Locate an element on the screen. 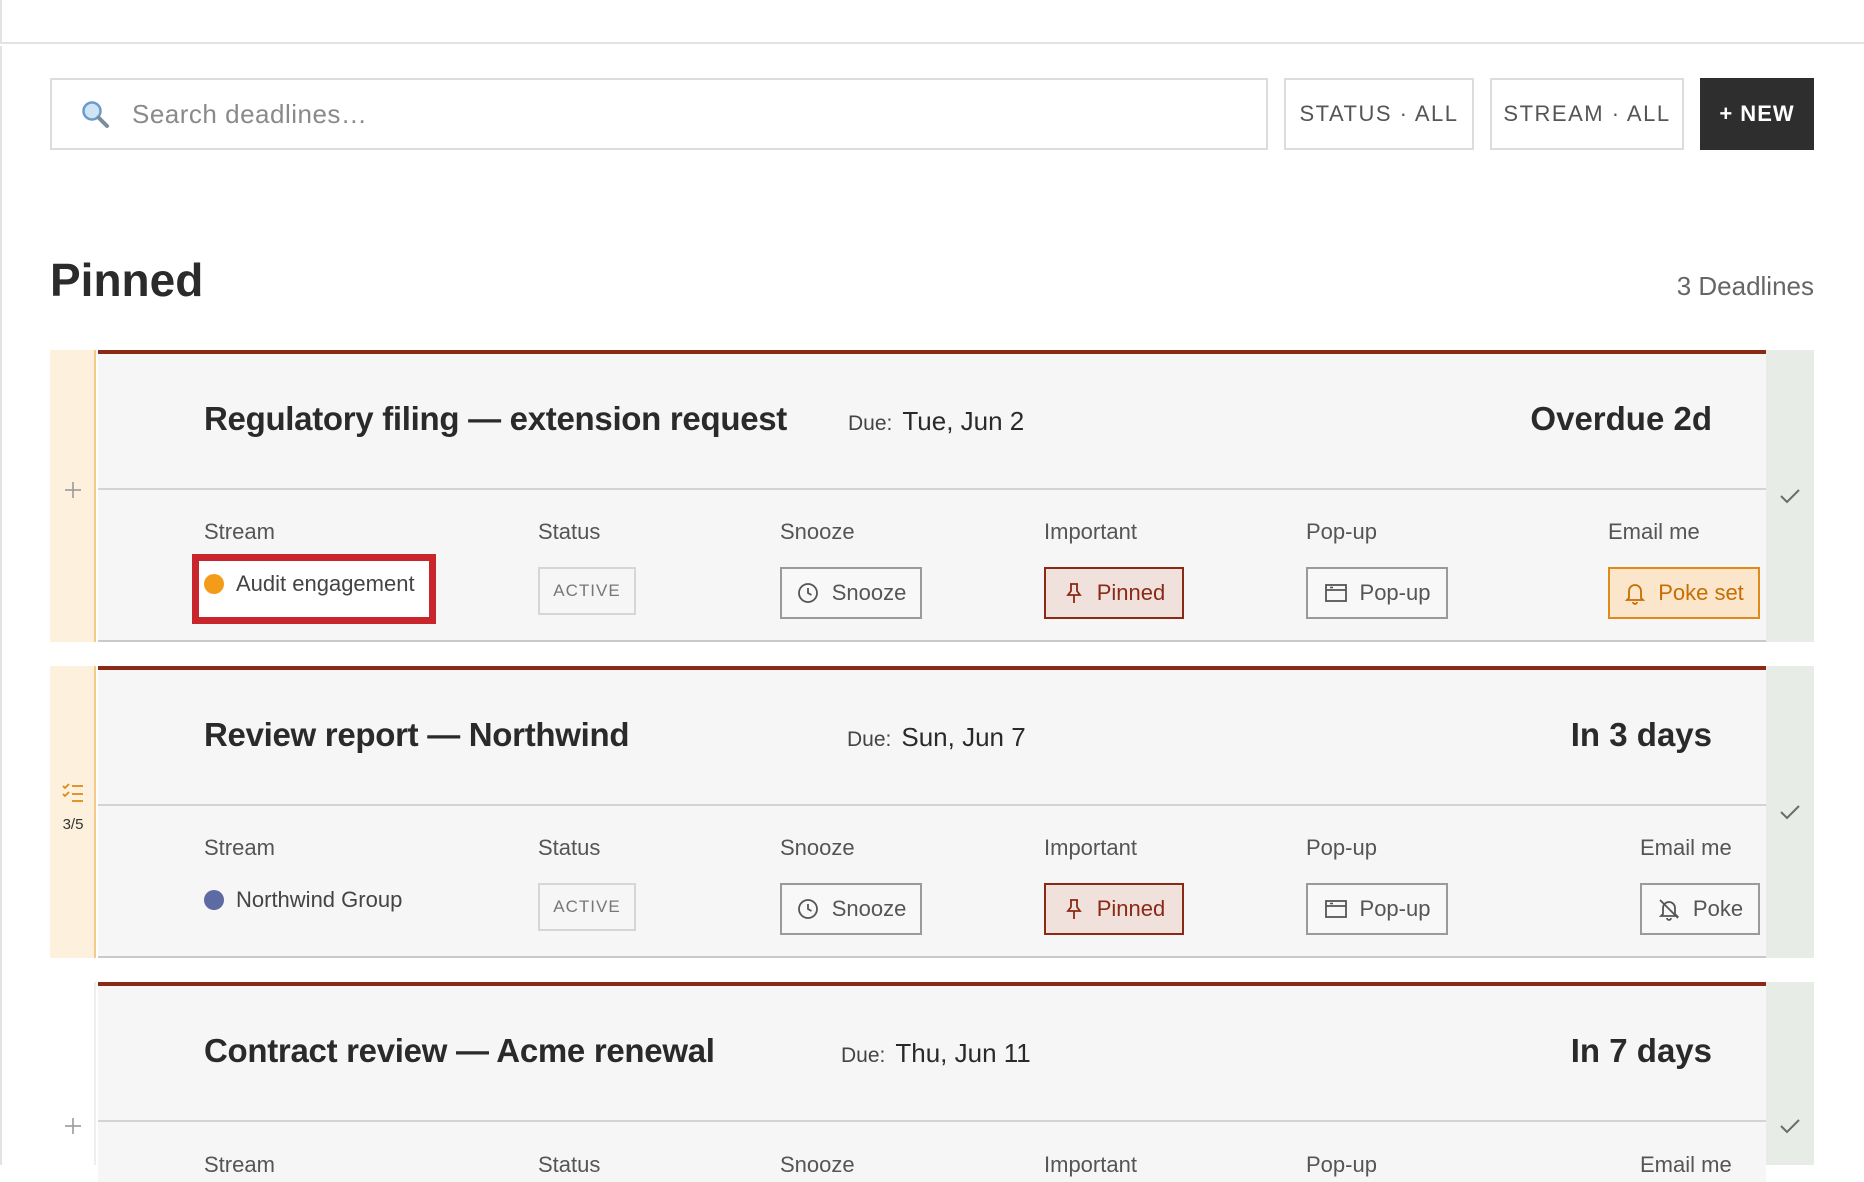 The image size is (1864, 1182). poke-button: Poke is located at coordinates (1700, 909).